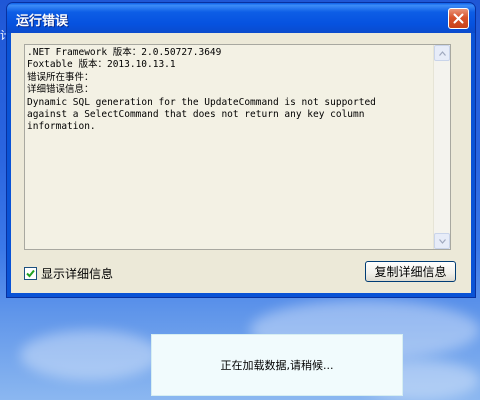 The height and width of the screenshot is (400, 480). I want to click on show-details-checkbox, so click(30, 273).